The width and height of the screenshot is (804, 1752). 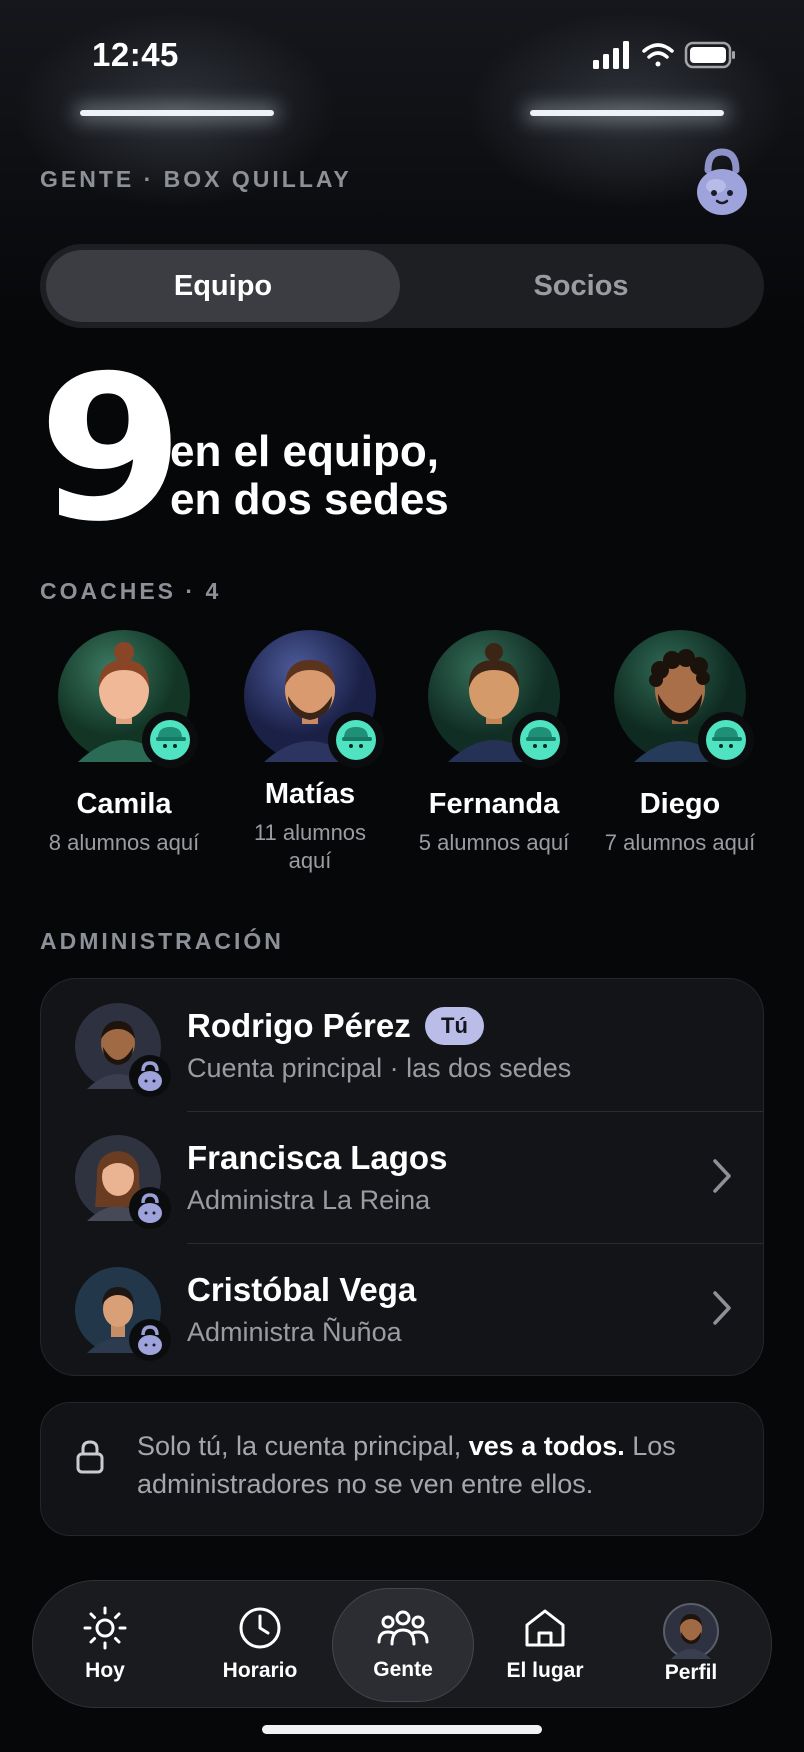 What do you see at coordinates (545, 1670) in the screenshot?
I see `tab-label: El lugar` at bounding box center [545, 1670].